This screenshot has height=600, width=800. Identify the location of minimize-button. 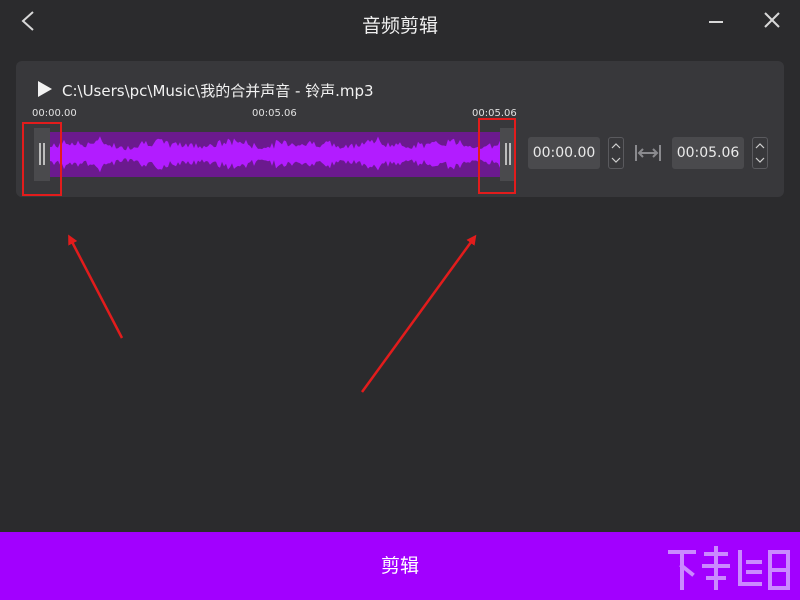
(716, 22).